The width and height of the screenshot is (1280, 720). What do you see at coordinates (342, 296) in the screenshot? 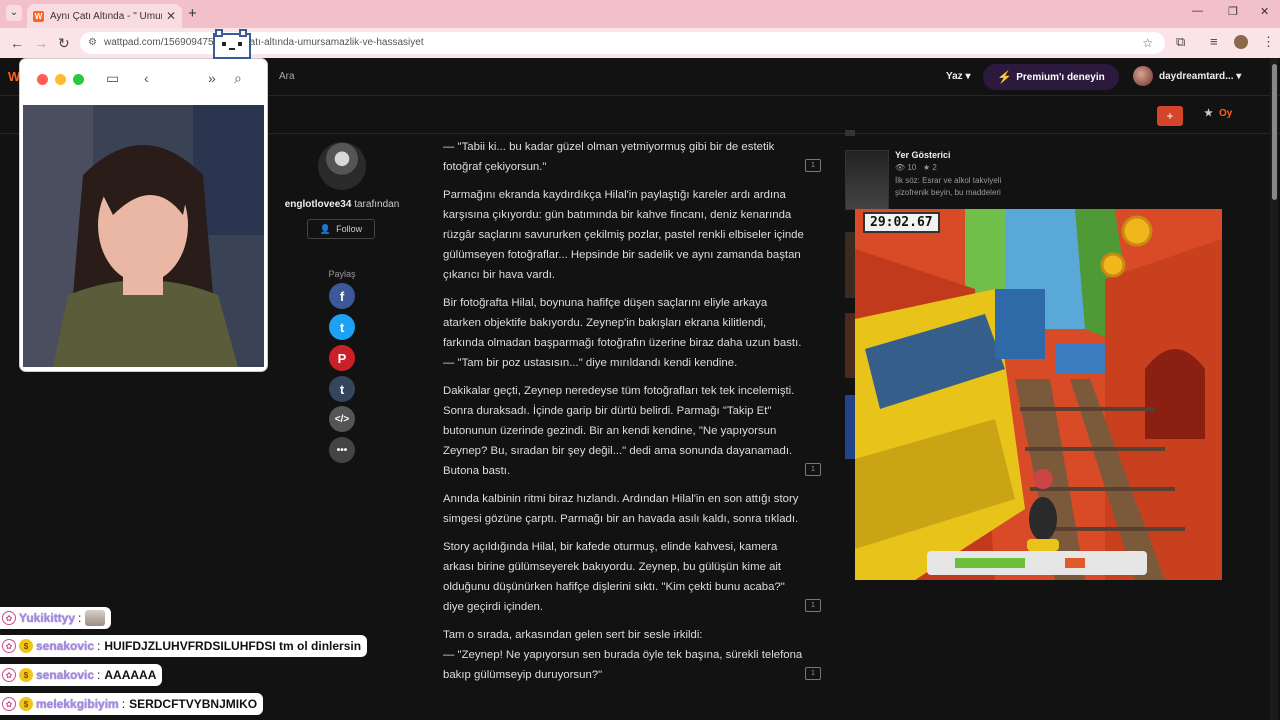
I see `facebook-icon: f` at bounding box center [342, 296].